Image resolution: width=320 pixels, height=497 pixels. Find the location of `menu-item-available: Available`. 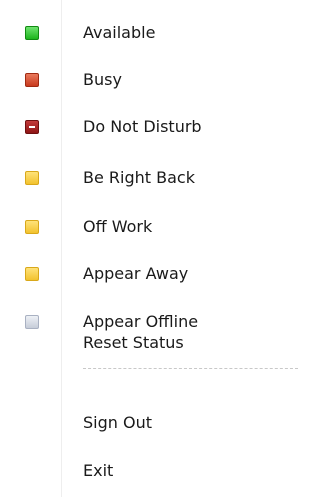

menu-item-available: Available is located at coordinates (149, 33).